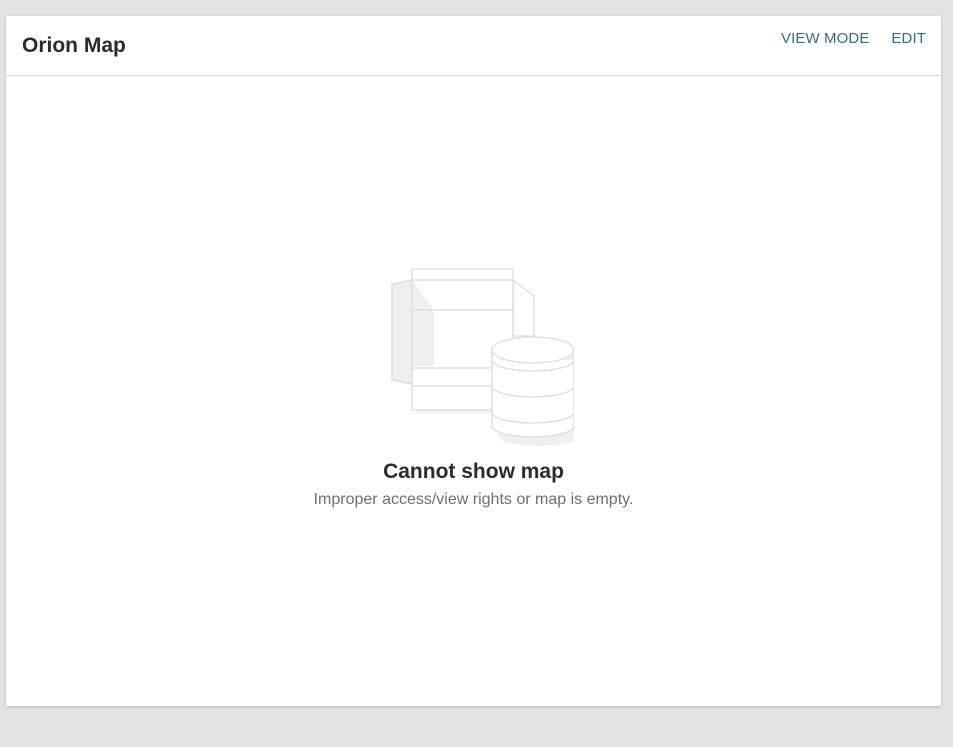 This screenshot has height=747, width=953. I want to click on panel-title: Orion Map, so click(74, 45).